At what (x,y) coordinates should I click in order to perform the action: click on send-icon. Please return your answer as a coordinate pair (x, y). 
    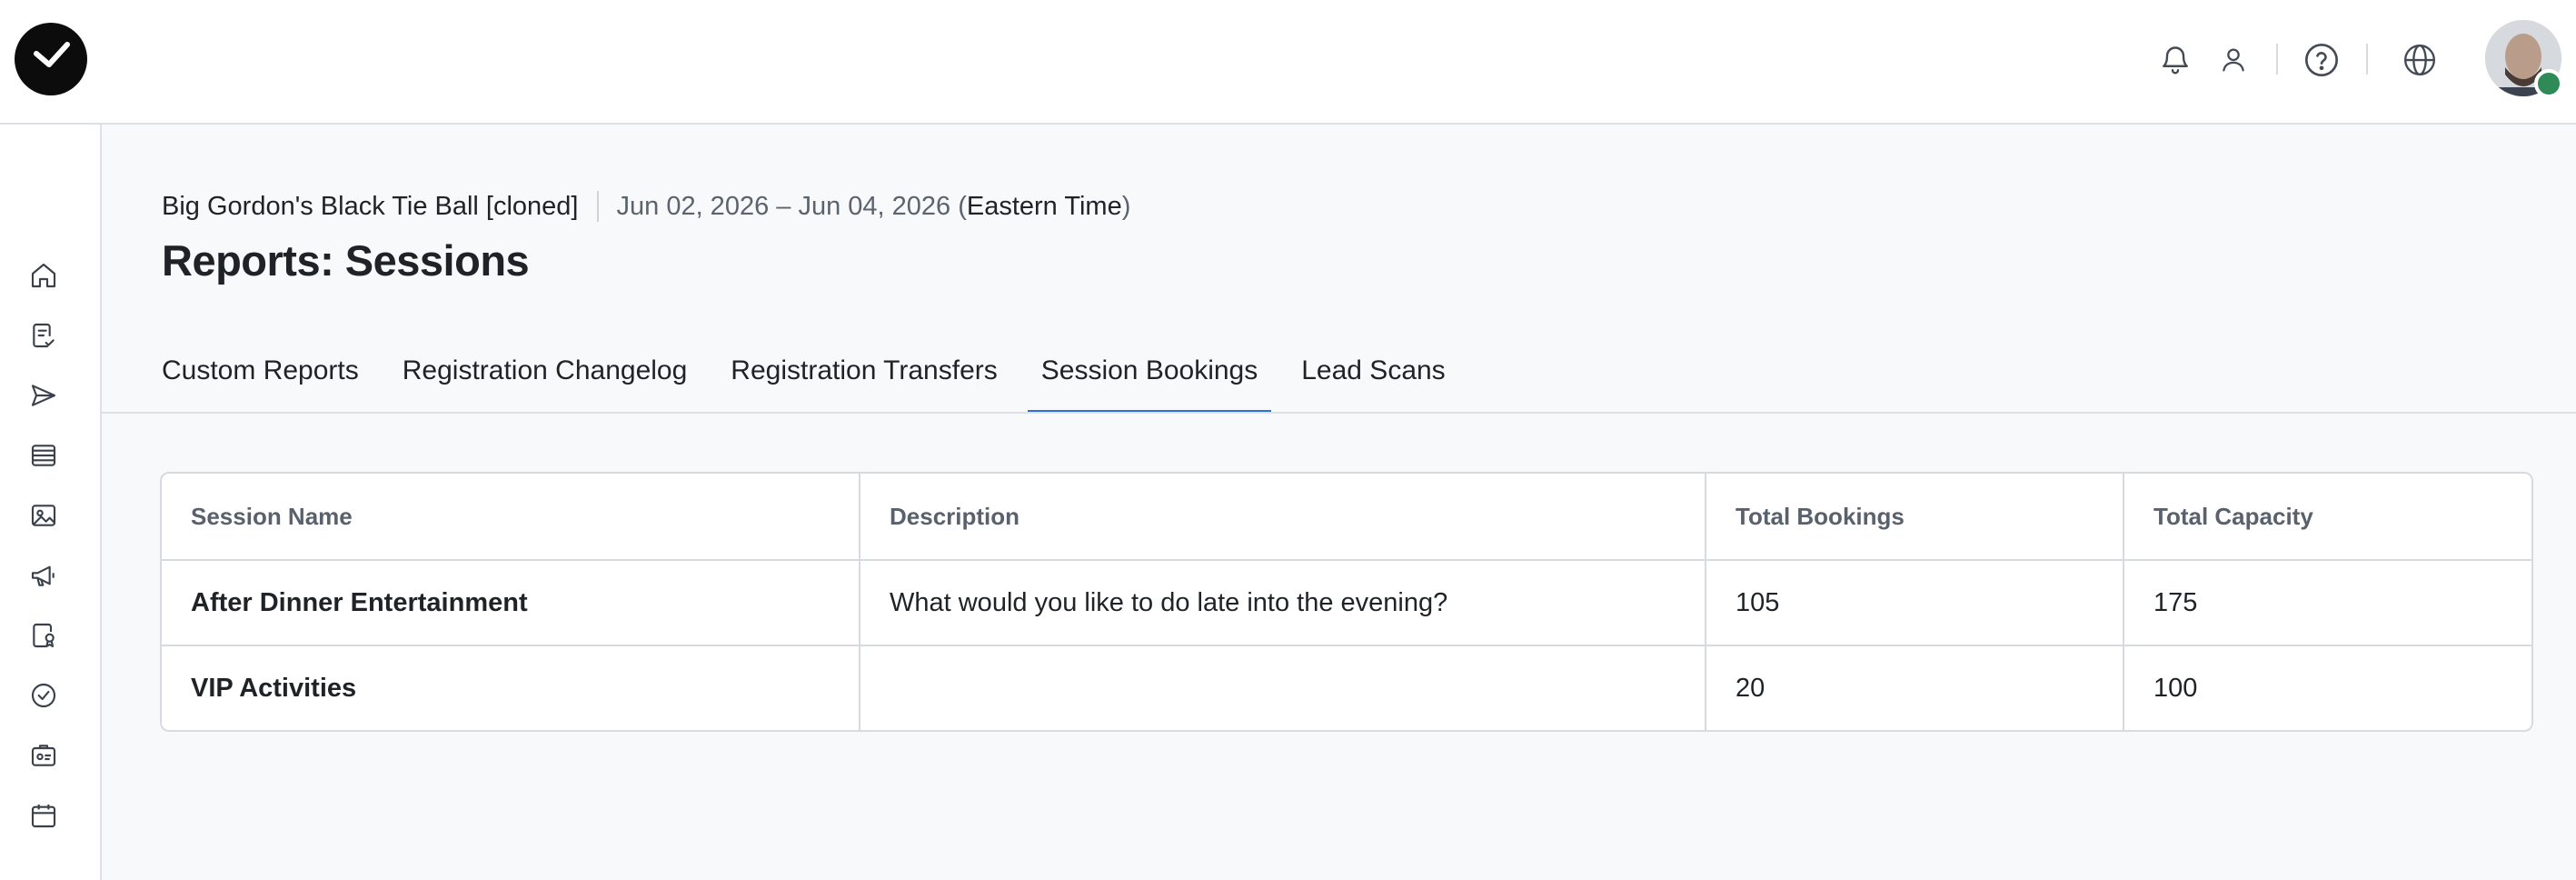
    Looking at the image, I should click on (44, 395).